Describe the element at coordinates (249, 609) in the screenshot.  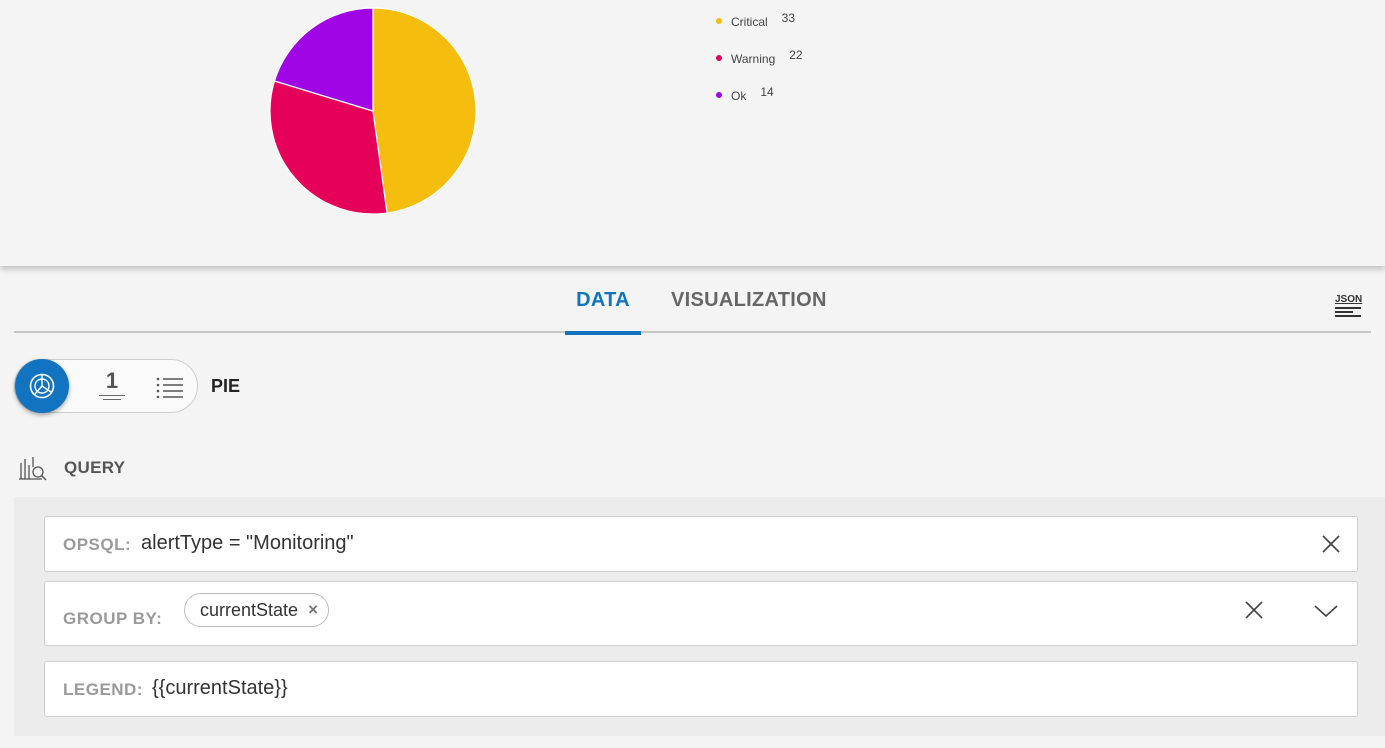
I see `group-by-chip-label: currentState` at that location.